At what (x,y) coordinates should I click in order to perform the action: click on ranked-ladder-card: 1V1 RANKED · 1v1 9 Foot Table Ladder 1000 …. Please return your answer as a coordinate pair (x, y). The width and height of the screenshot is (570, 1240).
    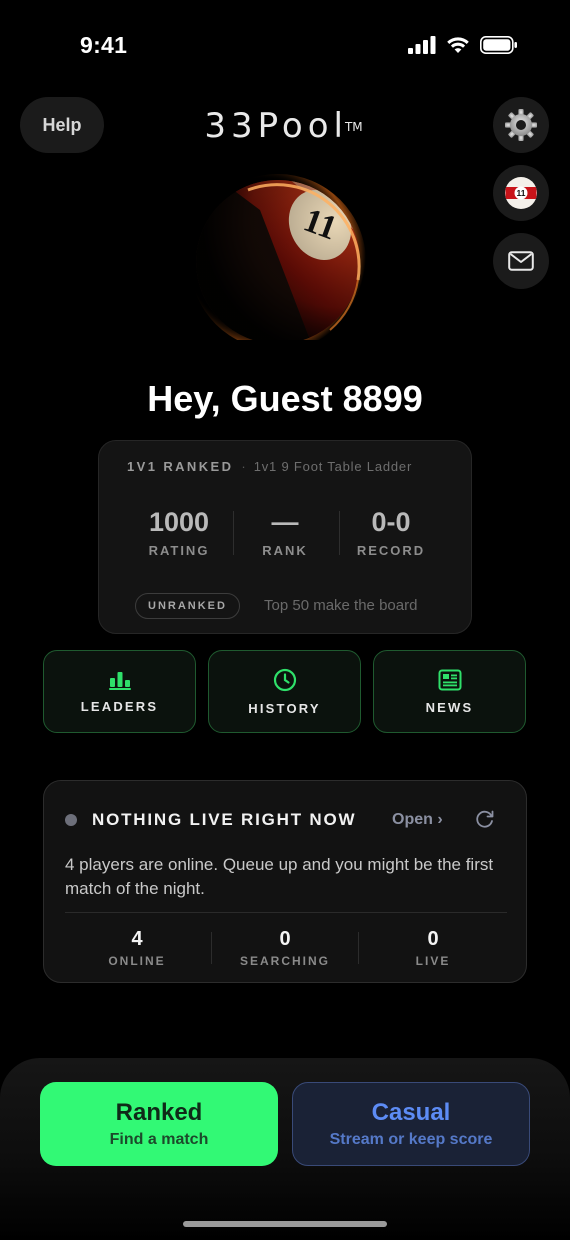
    Looking at the image, I should click on (285, 537).